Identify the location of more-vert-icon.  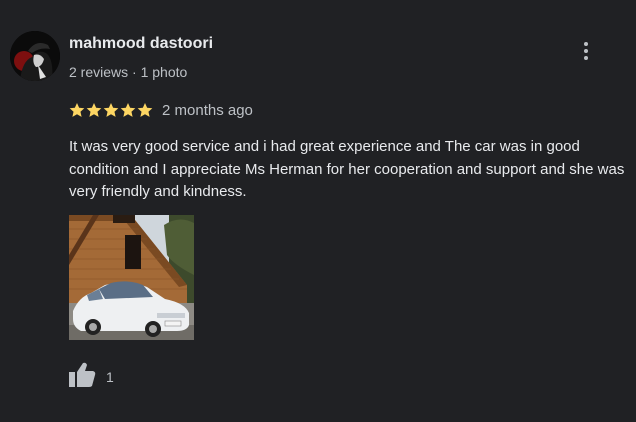
(586, 51).